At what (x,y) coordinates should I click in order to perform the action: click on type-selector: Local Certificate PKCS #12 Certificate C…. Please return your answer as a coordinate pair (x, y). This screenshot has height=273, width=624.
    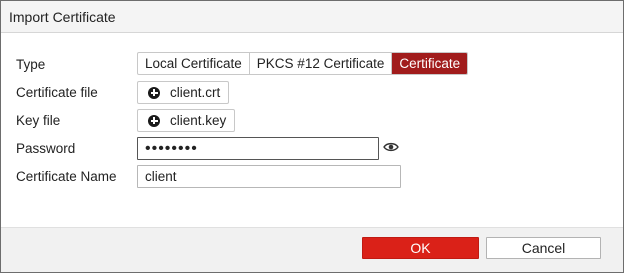
    Looking at the image, I should click on (303, 63).